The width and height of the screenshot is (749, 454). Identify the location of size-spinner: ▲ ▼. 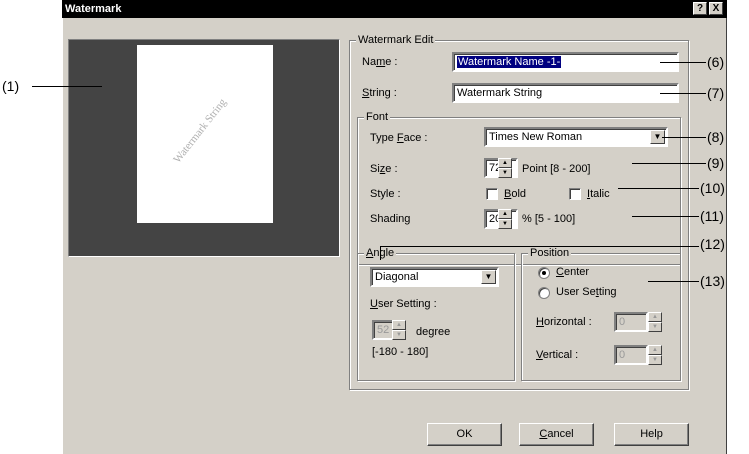
(505, 168).